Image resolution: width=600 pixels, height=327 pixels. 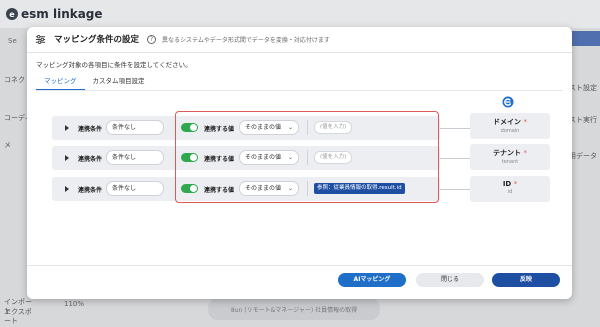 What do you see at coordinates (299, 90) in the screenshot?
I see `tabs-divider` at bounding box center [299, 90].